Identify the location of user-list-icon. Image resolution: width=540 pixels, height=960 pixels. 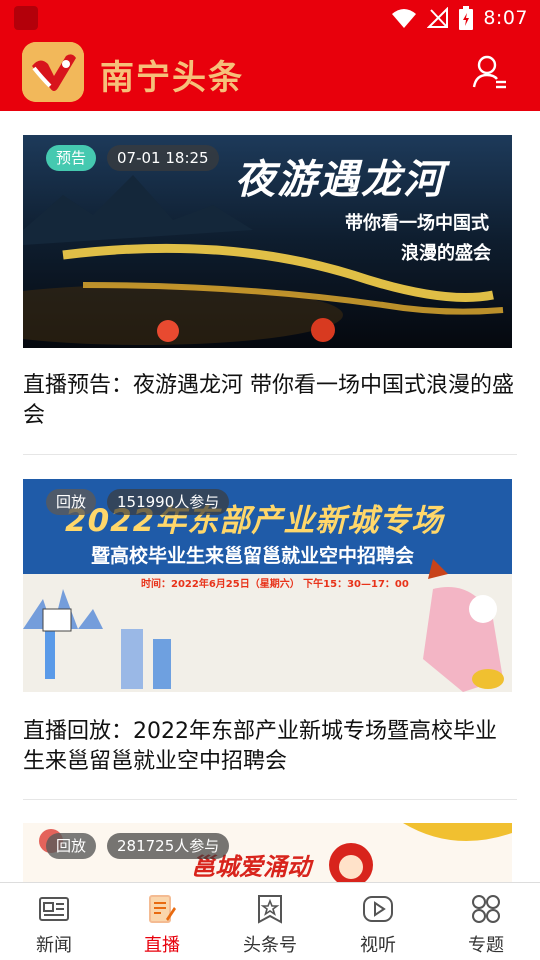
(489, 72).